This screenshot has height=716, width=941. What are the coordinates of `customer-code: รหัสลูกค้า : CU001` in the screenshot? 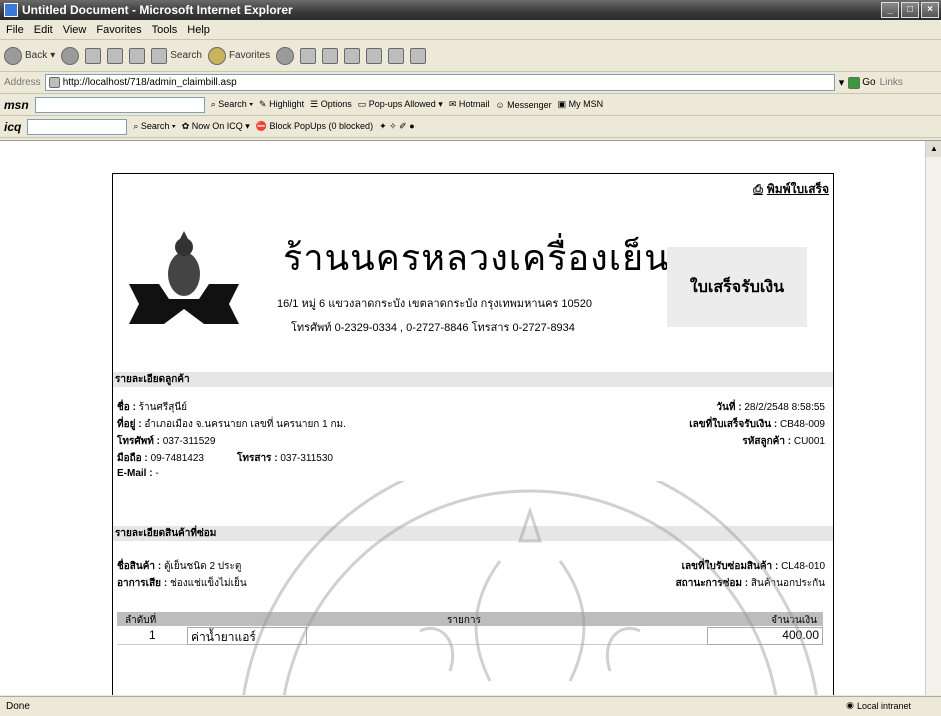 It's located at (783, 441).